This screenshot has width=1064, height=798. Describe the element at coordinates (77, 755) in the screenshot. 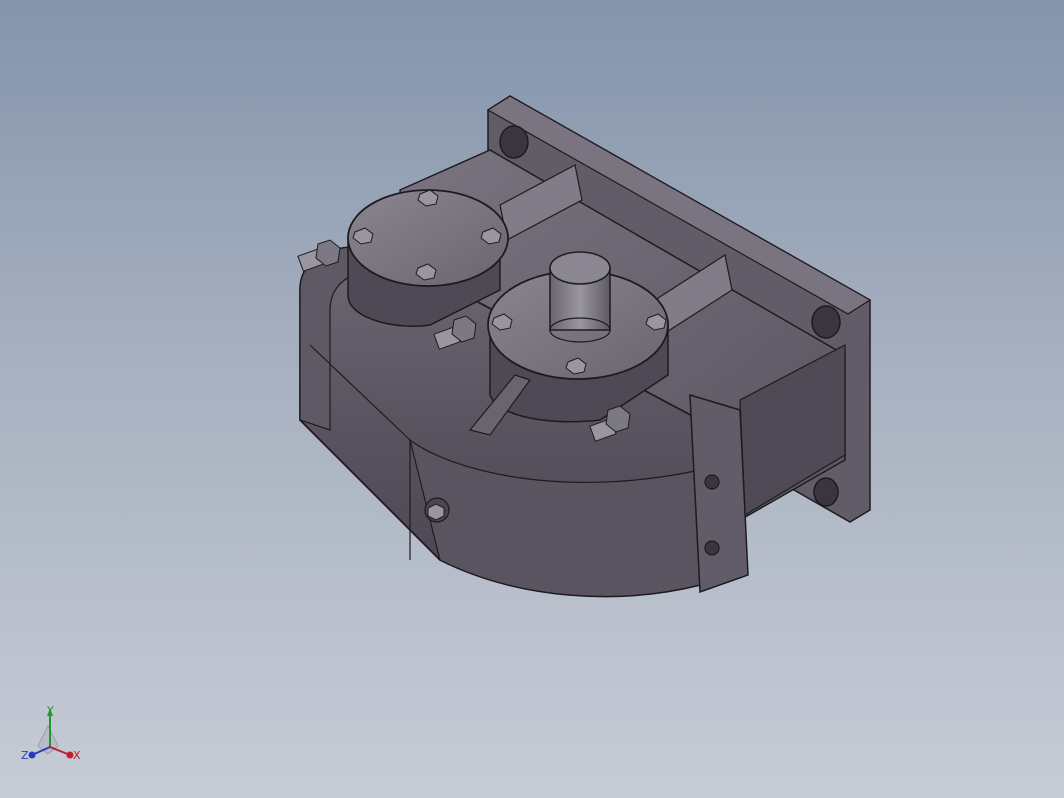

I see `x-axis-label: X` at that location.